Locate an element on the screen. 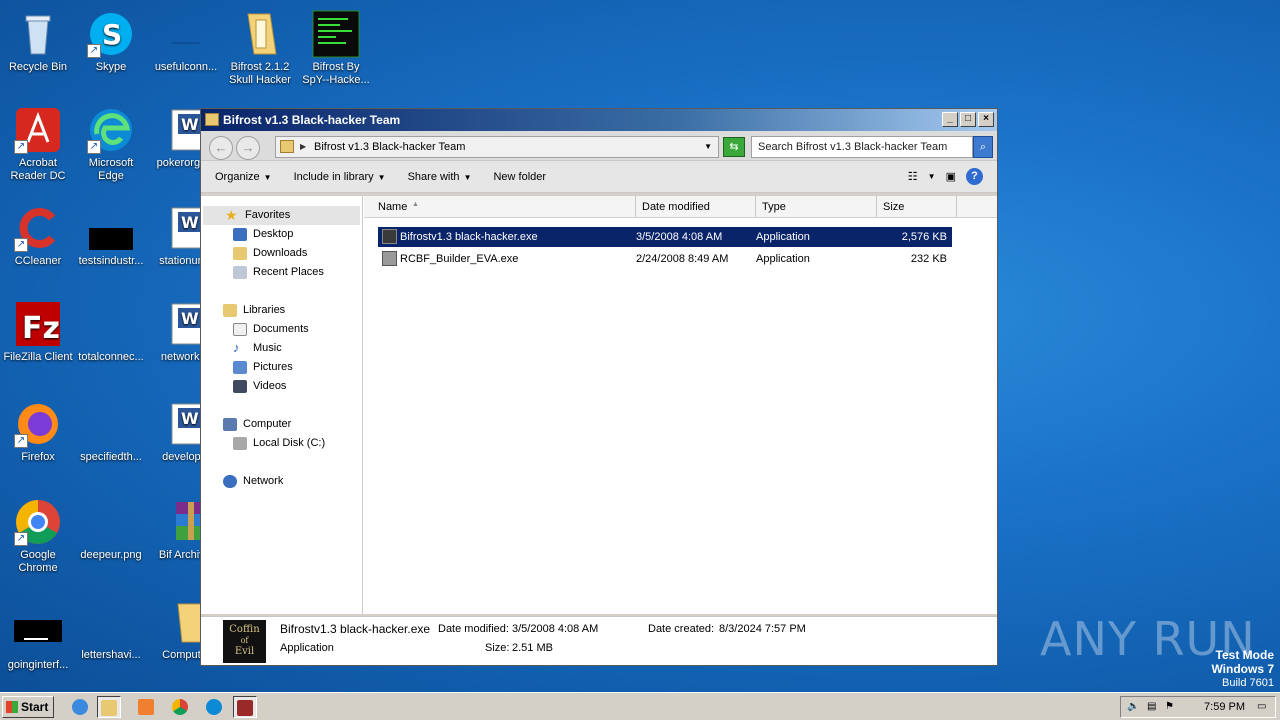 The image size is (1280, 720). column-date-modified: Date modified is located at coordinates (696, 206).